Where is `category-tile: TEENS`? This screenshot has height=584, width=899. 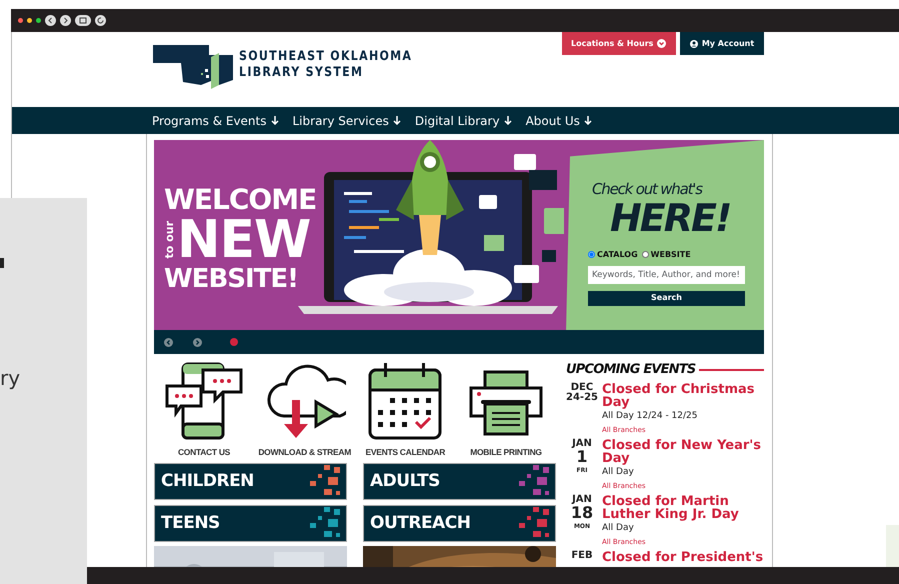 category-tile: TEENS is located at coordinates (250, 523).